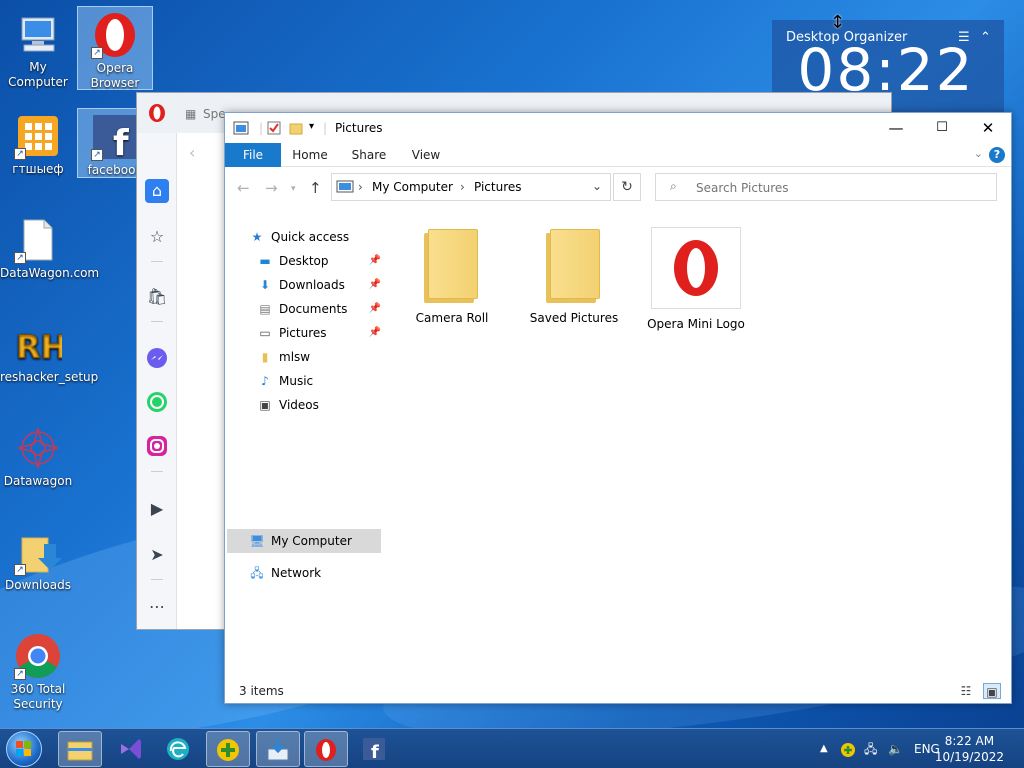 This screenshot has height=768, width=1024. Describe the element at coordinates (870, 748) in the screenshot. I see `network-icon: 🖧` at that location.